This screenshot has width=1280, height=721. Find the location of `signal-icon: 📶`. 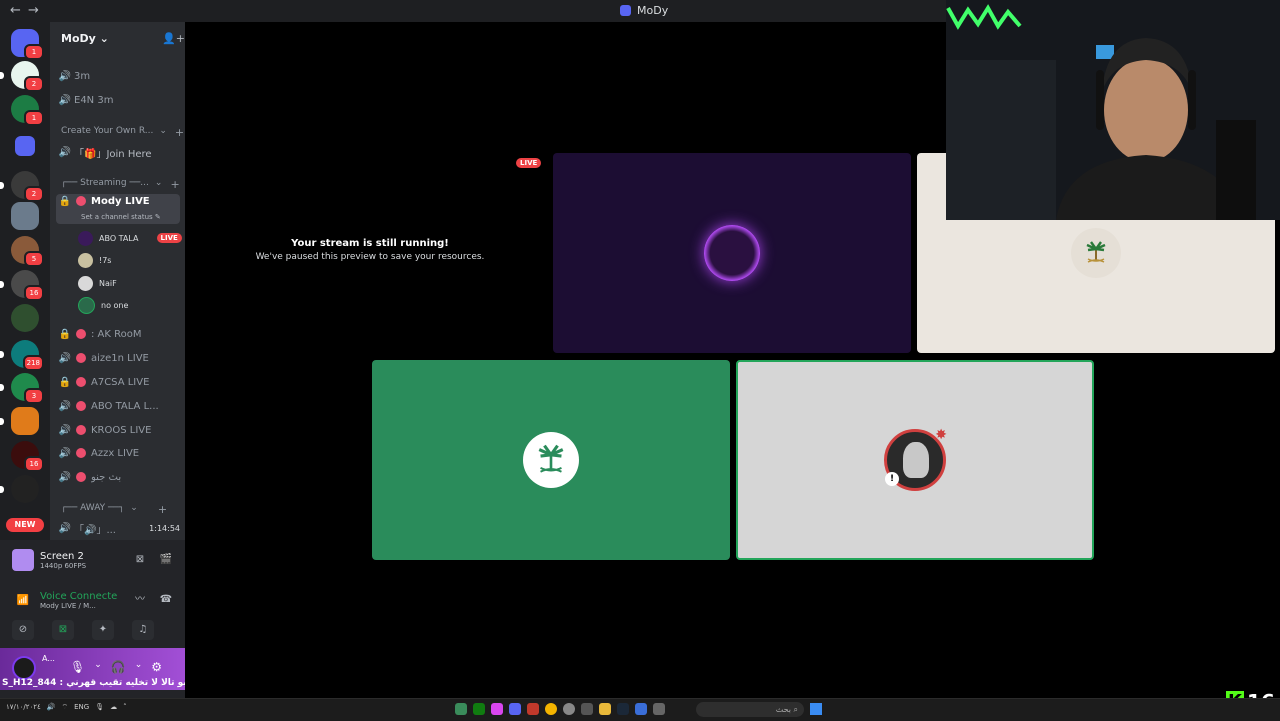

signal-icon: 📶 is located at coordinates (23, 600).